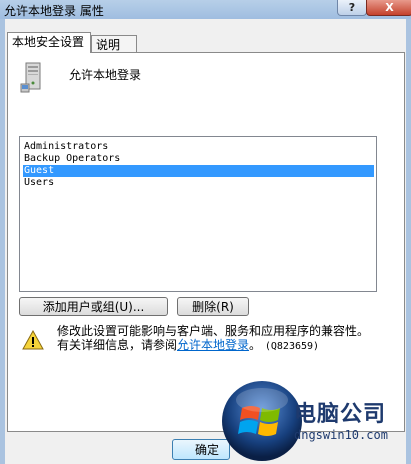  What do you see at coordinates (292, 346) in the screenshot?
I see `kb-reference: (Q823659)` at bounding box center [292, 346].